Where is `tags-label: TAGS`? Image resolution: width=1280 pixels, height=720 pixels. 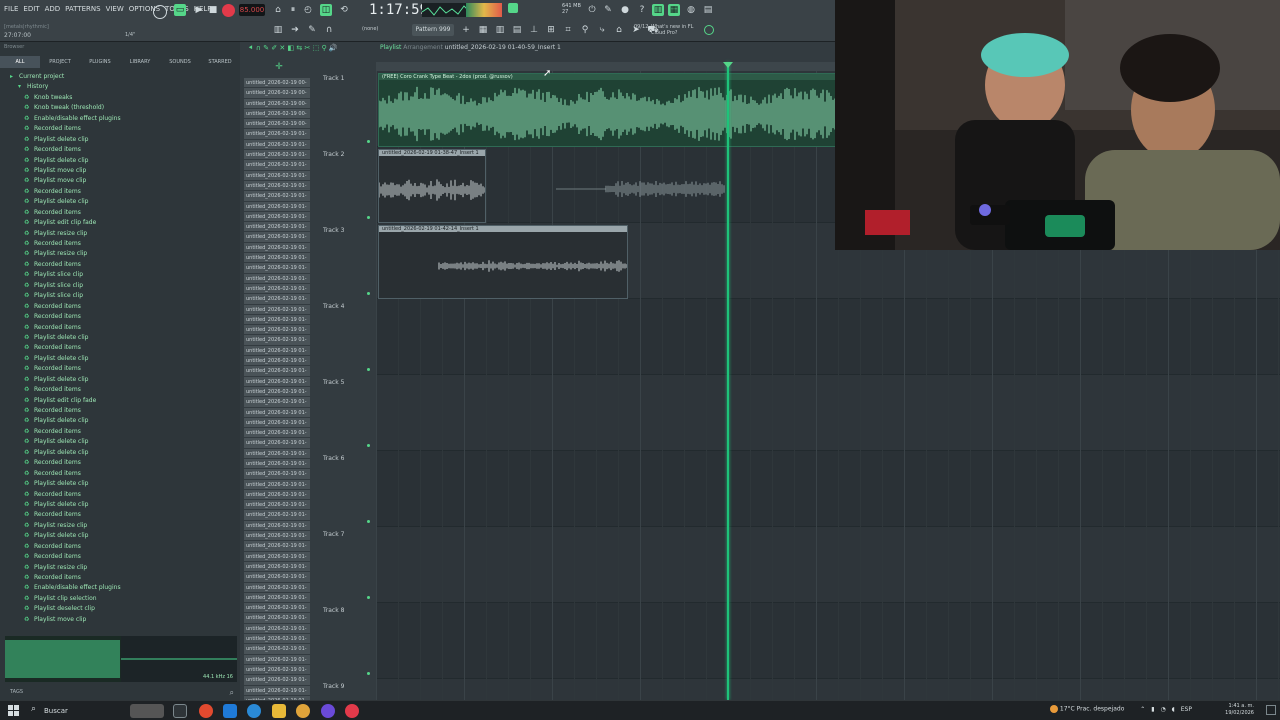 tags-label: TAGS is located at coordinates (16, 692).